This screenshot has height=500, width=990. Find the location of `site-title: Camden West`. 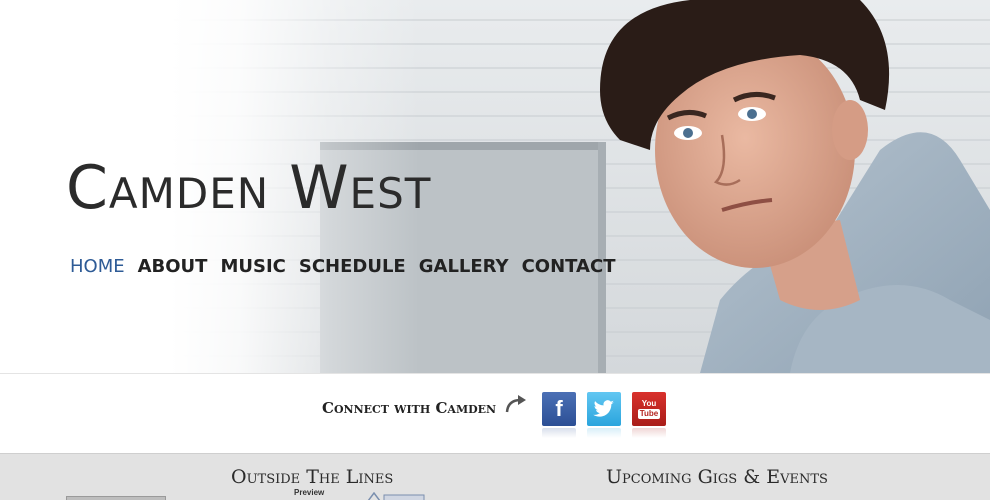

site-title: Camden West is located at coordinates (249, 188).